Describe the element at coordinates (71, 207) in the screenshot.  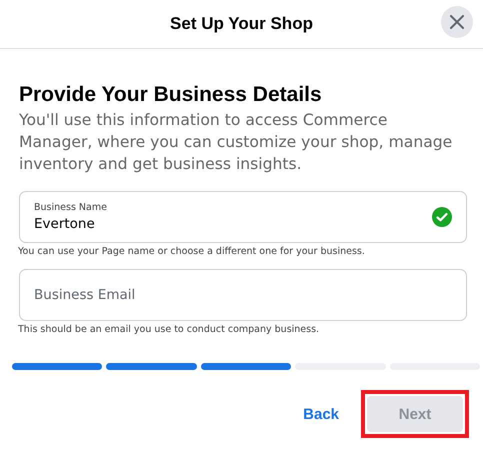
I see `field-label: Business Name` at that location.